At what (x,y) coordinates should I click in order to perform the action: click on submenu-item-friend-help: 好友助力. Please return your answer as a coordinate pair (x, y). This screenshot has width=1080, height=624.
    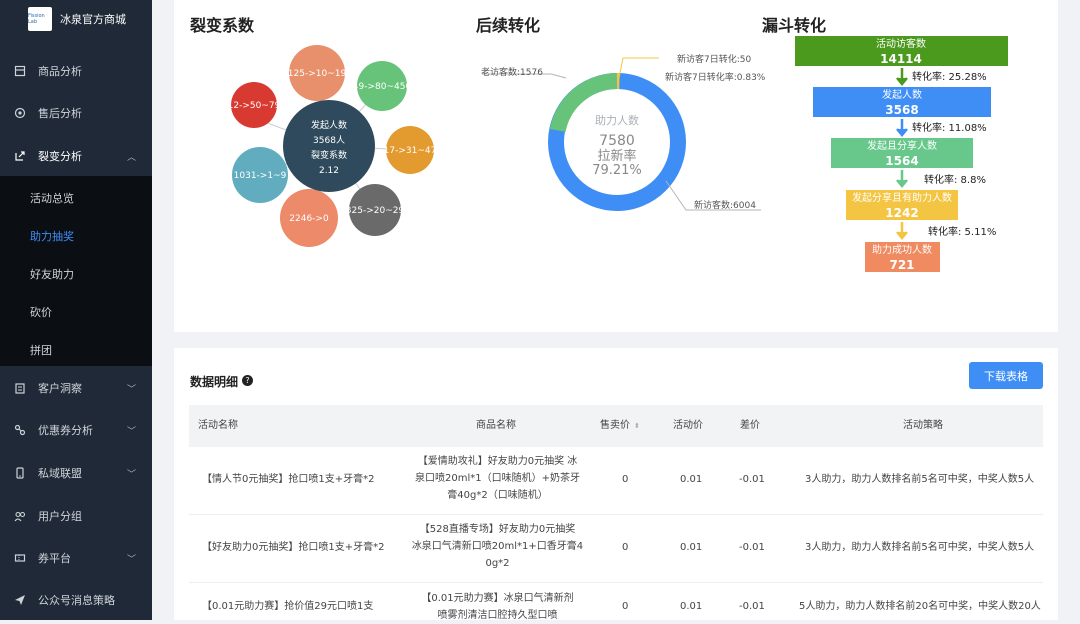
    Looking at the image, I should click on (52, 274).